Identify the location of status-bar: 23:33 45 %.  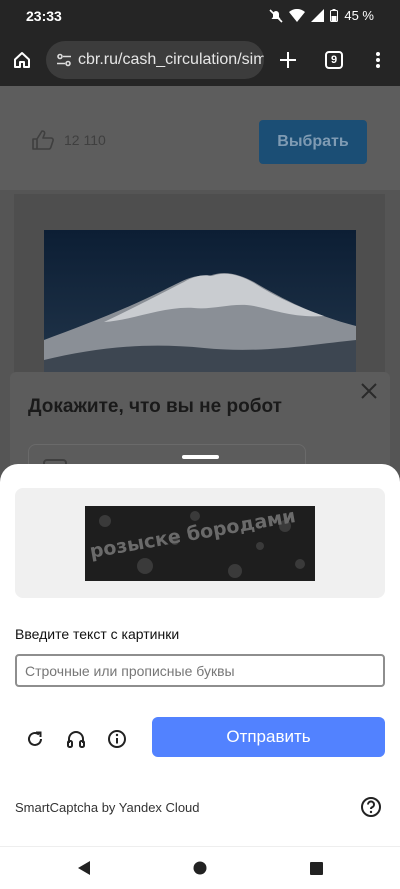
(200, 17).